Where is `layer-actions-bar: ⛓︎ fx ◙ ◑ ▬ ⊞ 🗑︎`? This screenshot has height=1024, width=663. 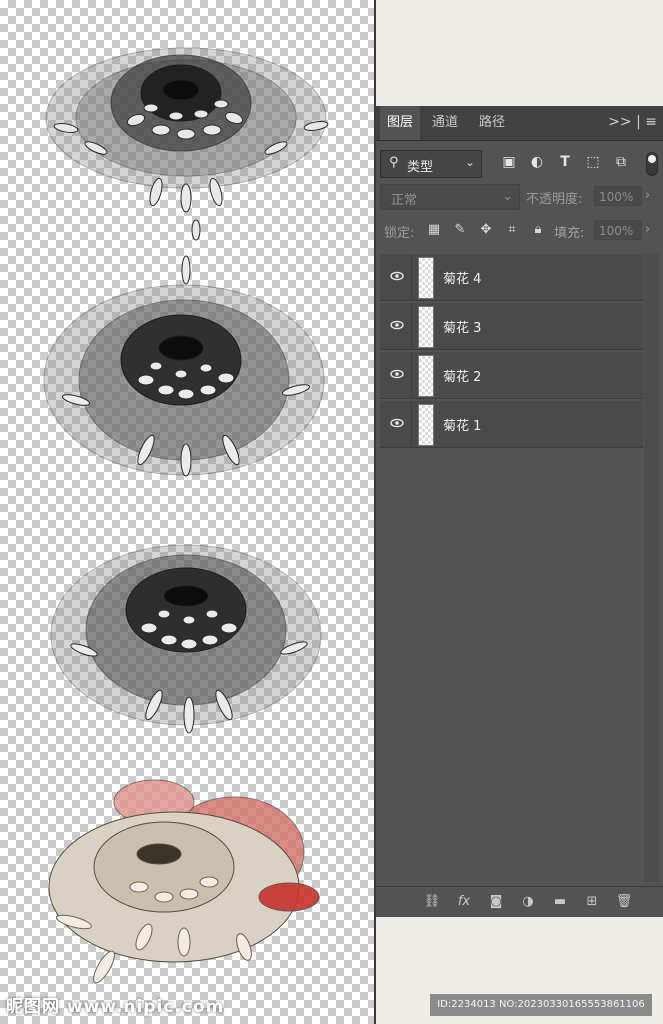 layer-actions-bar: ⛓︎ fx ◙ ◑ ▬ ⊞ 🗑︎ is located at coordinates (519, 901).